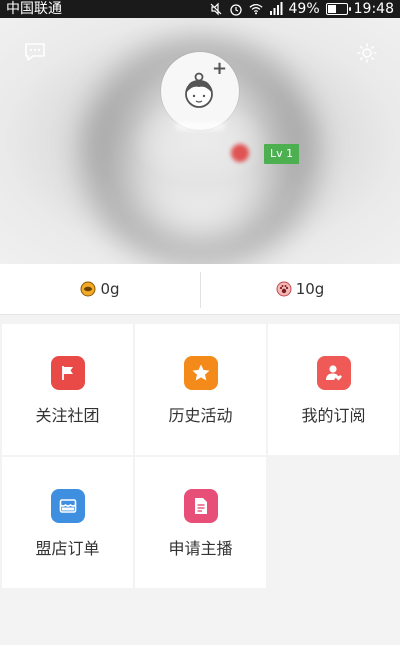 The height and width of the screenshot is (645, 400). I want to click on paw-balance: 10g, so click(300, 289).